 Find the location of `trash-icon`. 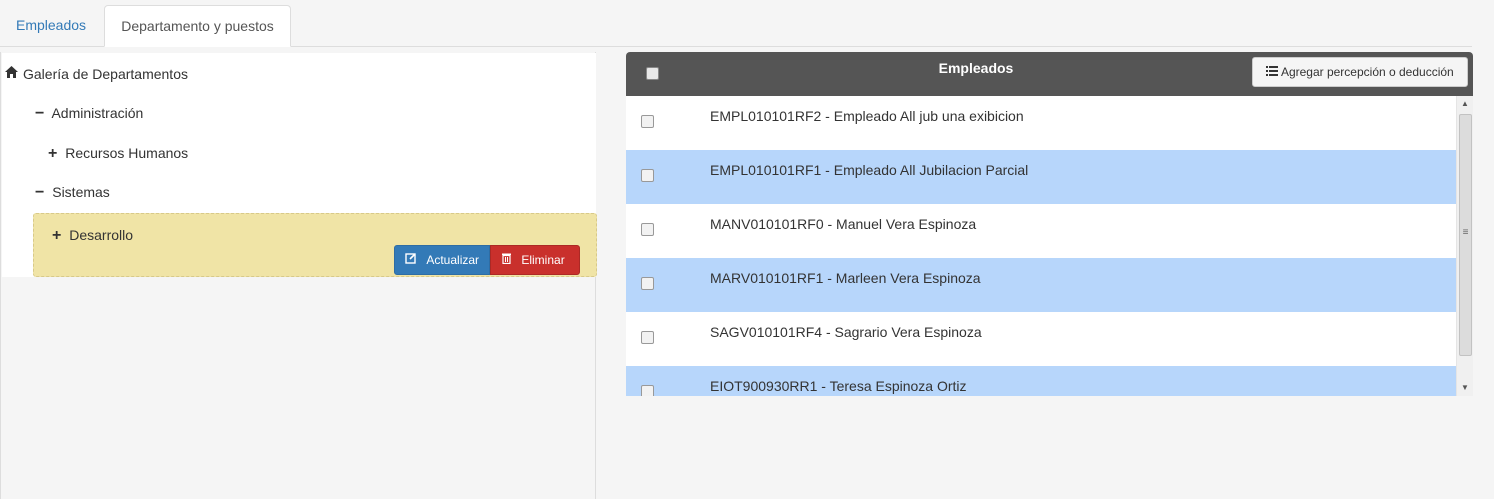

trash-icon is located at coordinates (508, 260).